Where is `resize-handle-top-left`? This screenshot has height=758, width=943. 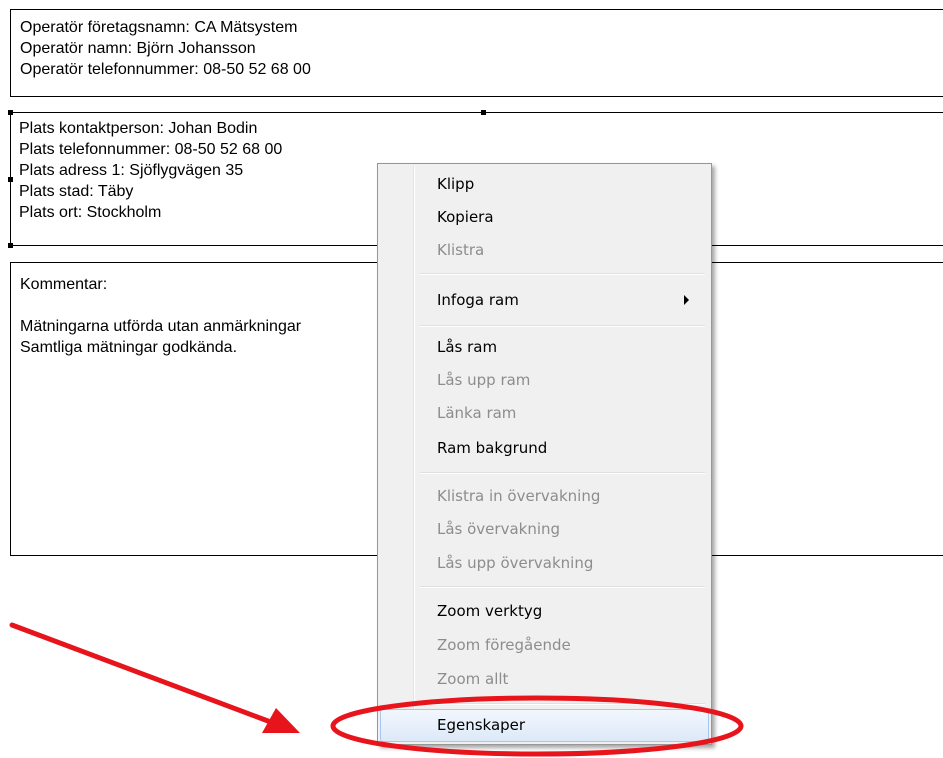 resize-handle-top-left is located at coordinates (10, 112).